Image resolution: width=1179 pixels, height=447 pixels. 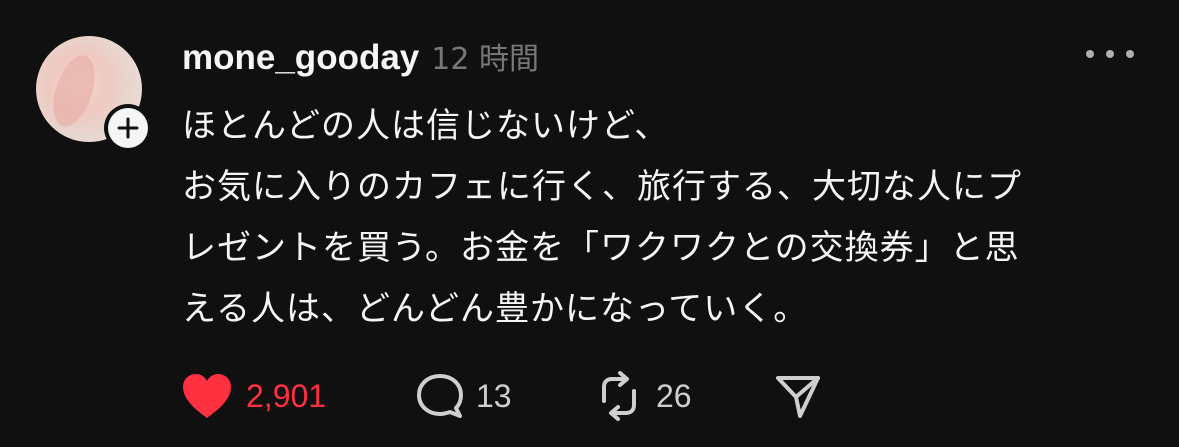 What do you see at coordinates (300, 58) in the screenshot?
I see `username: mone_gooday` at bounding box center [300, 58].